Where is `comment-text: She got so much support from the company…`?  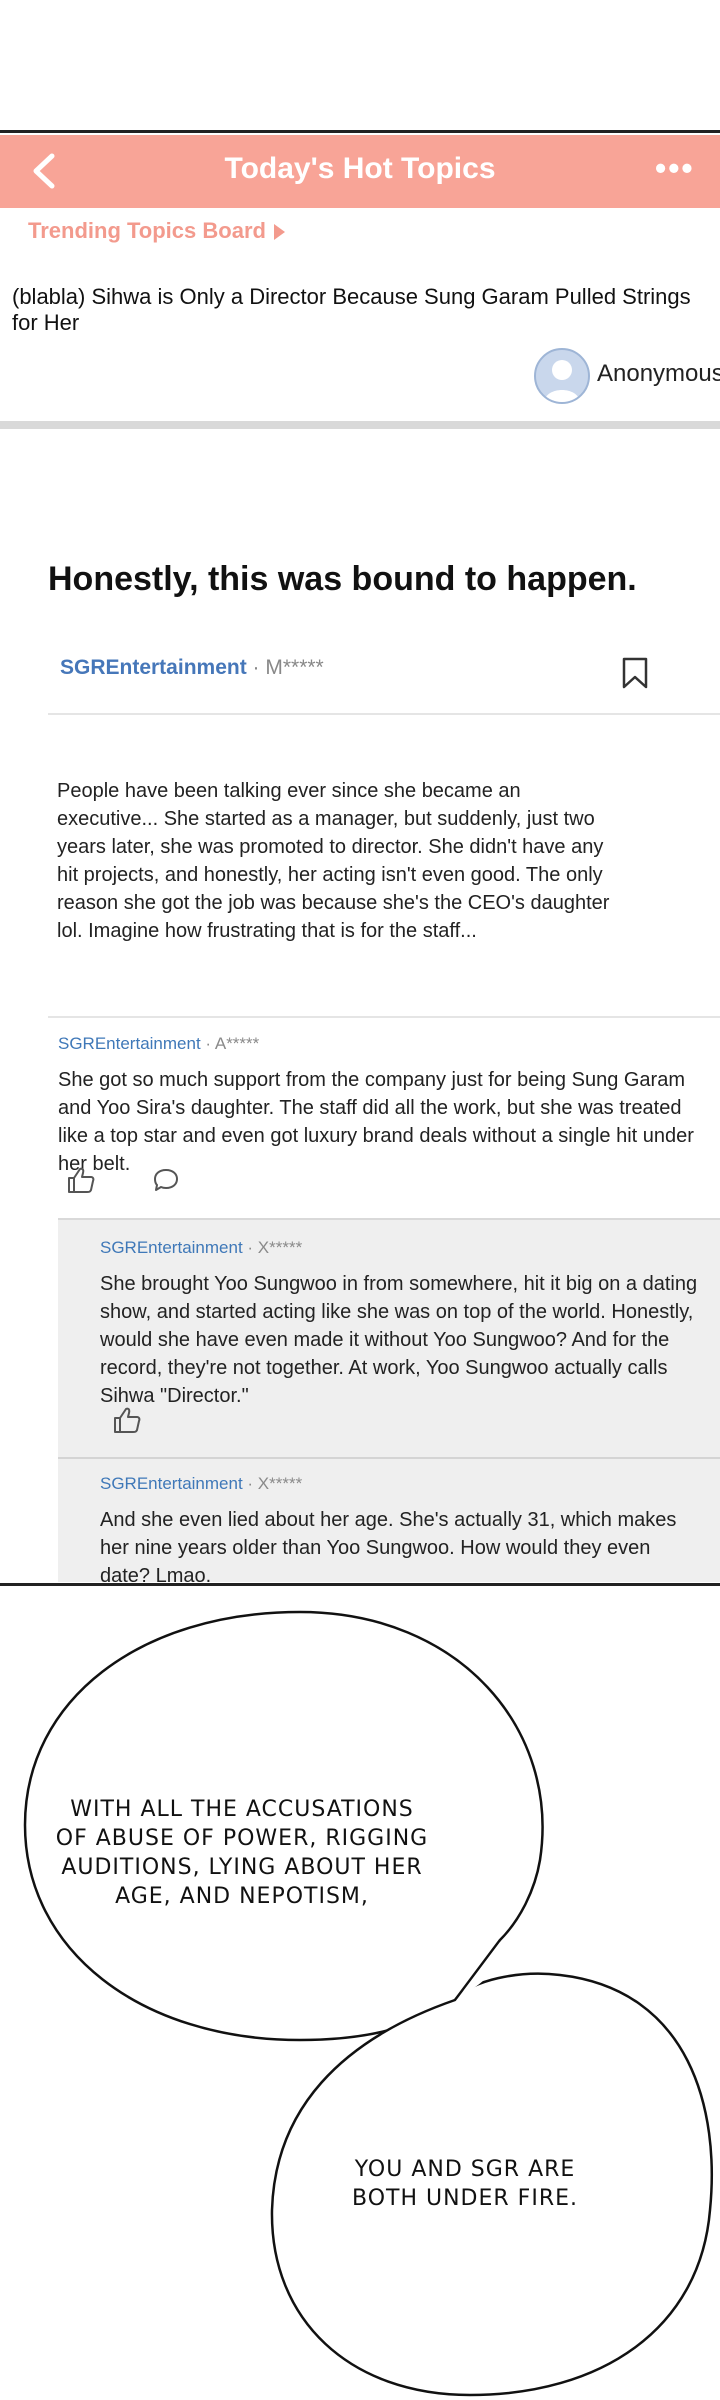
comment-text: She got so much support from the company… is located at coordinates (376, 1122).